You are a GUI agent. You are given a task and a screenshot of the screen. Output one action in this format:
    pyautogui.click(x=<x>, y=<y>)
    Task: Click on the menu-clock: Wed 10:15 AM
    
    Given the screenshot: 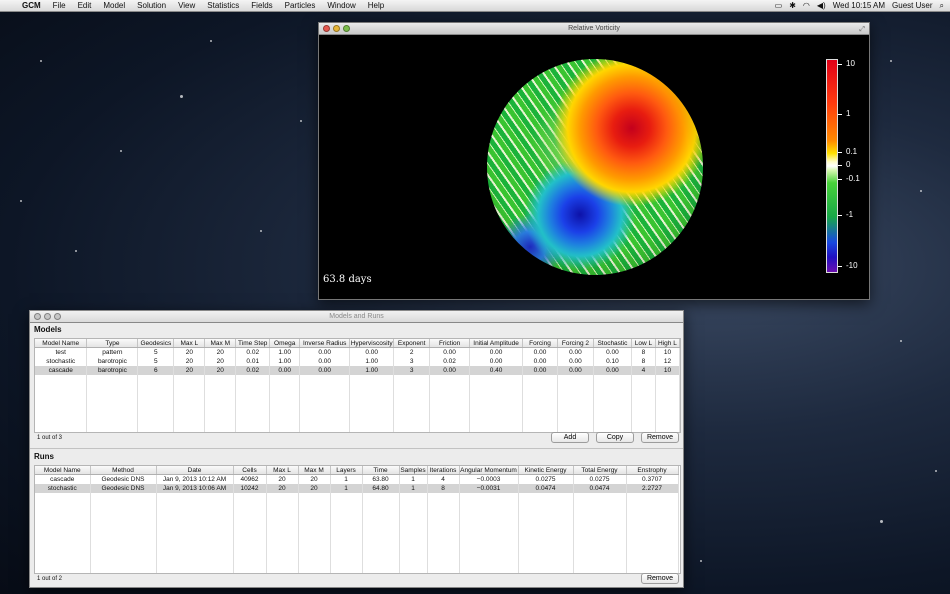 What is the action you would take?
    pyautogui.click(x=859, y=5)
    